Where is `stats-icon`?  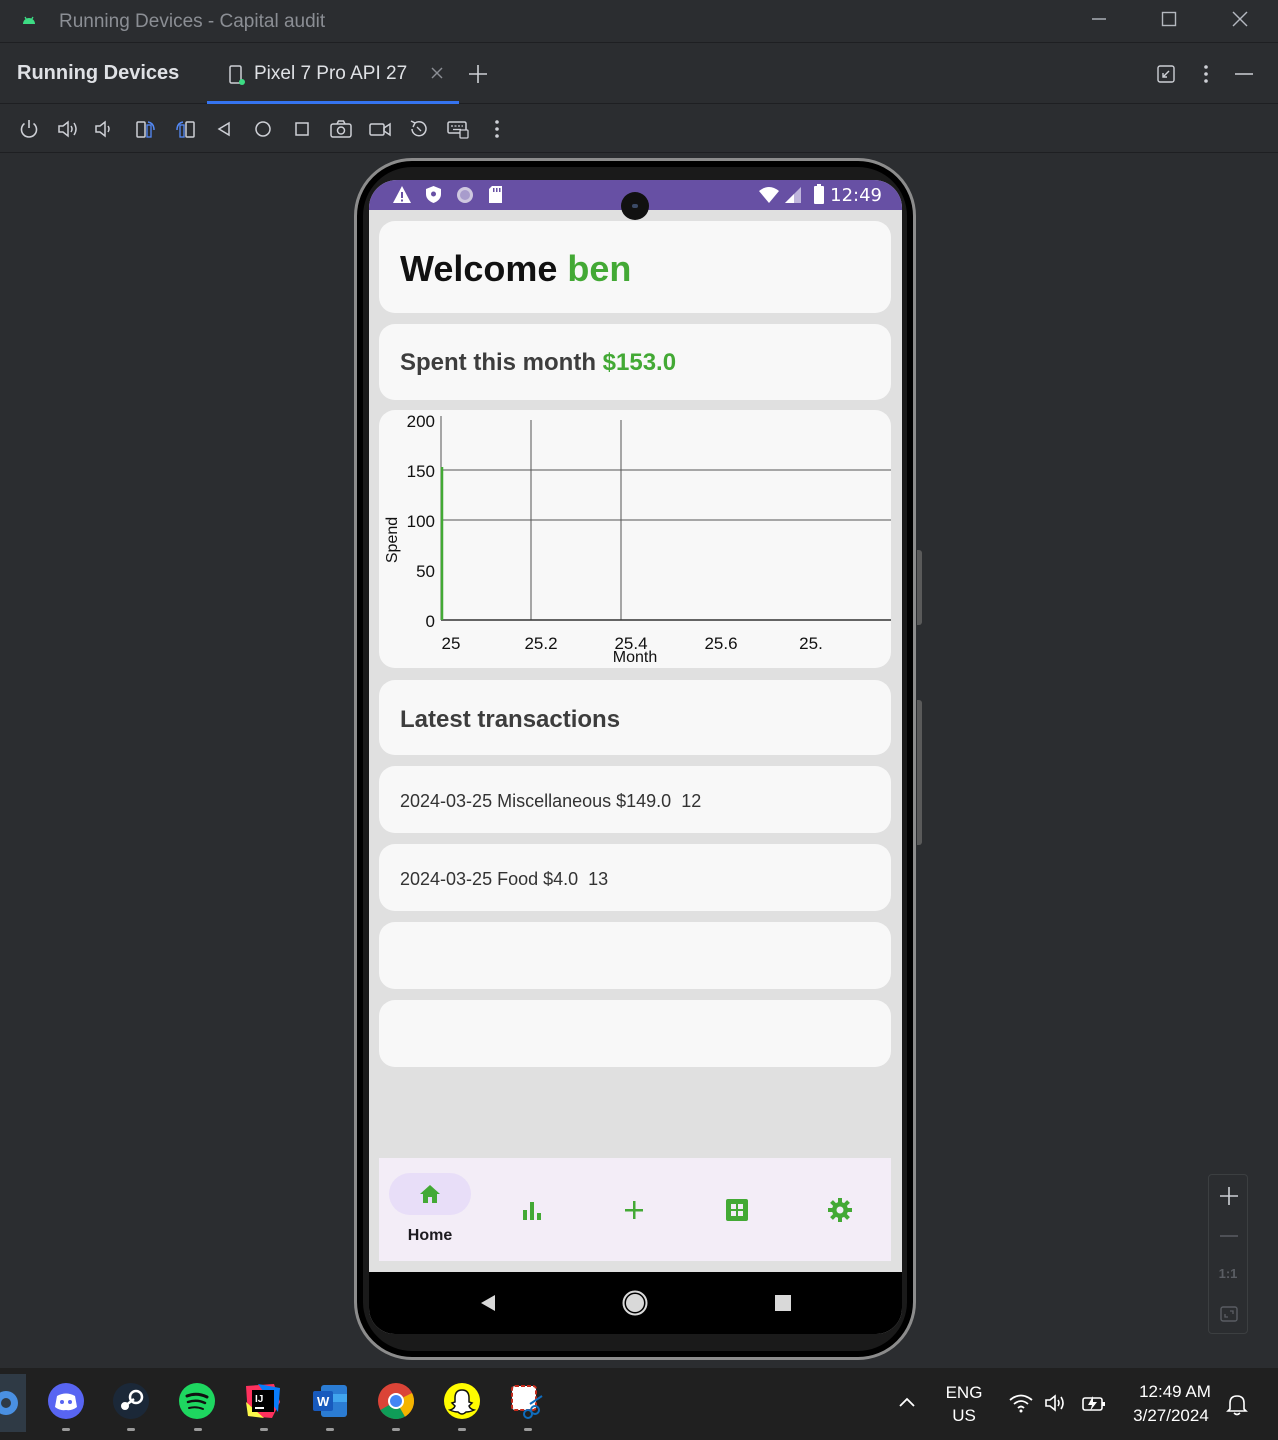 stats-icon is located at coordinates (532, 1210).